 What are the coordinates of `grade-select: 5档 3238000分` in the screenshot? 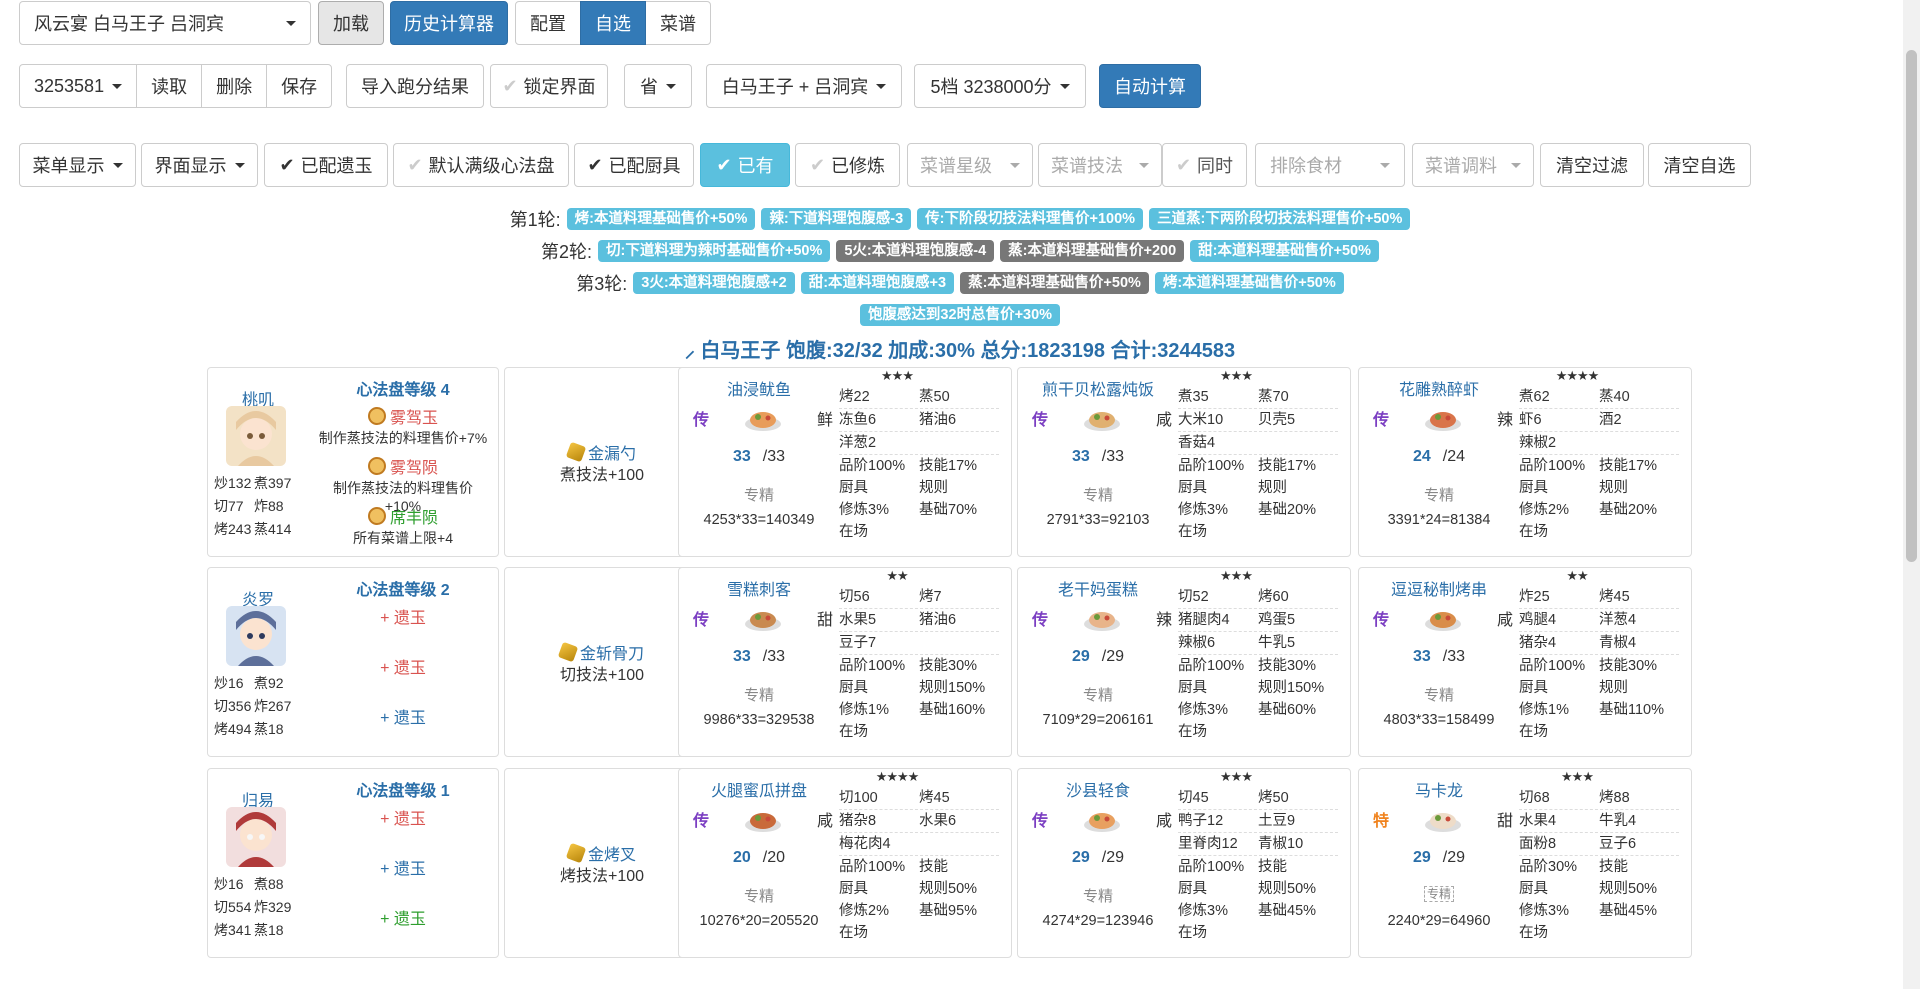 It's located at (1000, 86).